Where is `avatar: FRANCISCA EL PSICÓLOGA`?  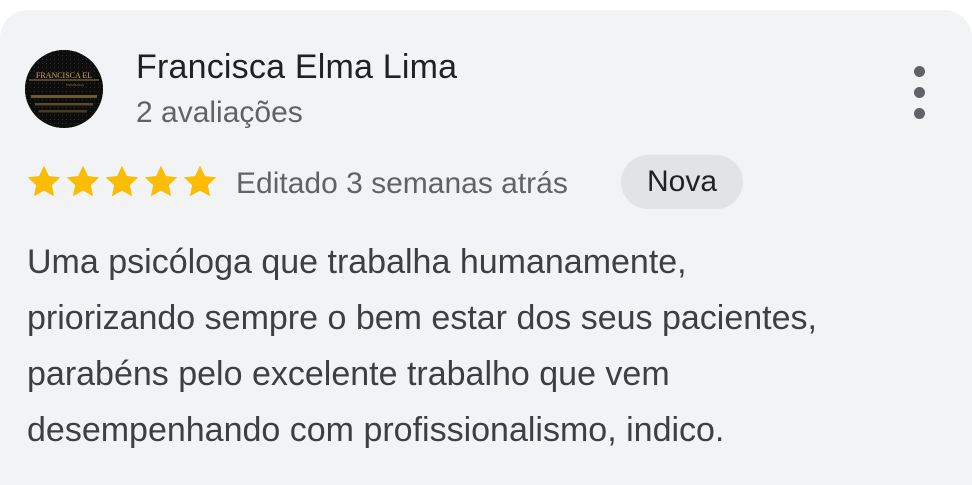 avatar: FRANCISCA EL PSICÓLOGA is located at coordinates (64, 89).